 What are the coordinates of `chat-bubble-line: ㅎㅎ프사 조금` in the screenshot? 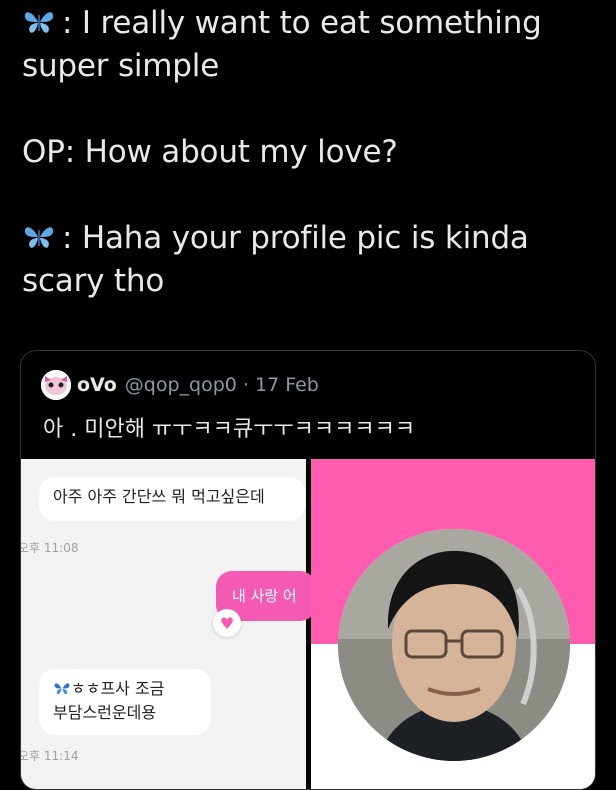 It's located at (125, 689).